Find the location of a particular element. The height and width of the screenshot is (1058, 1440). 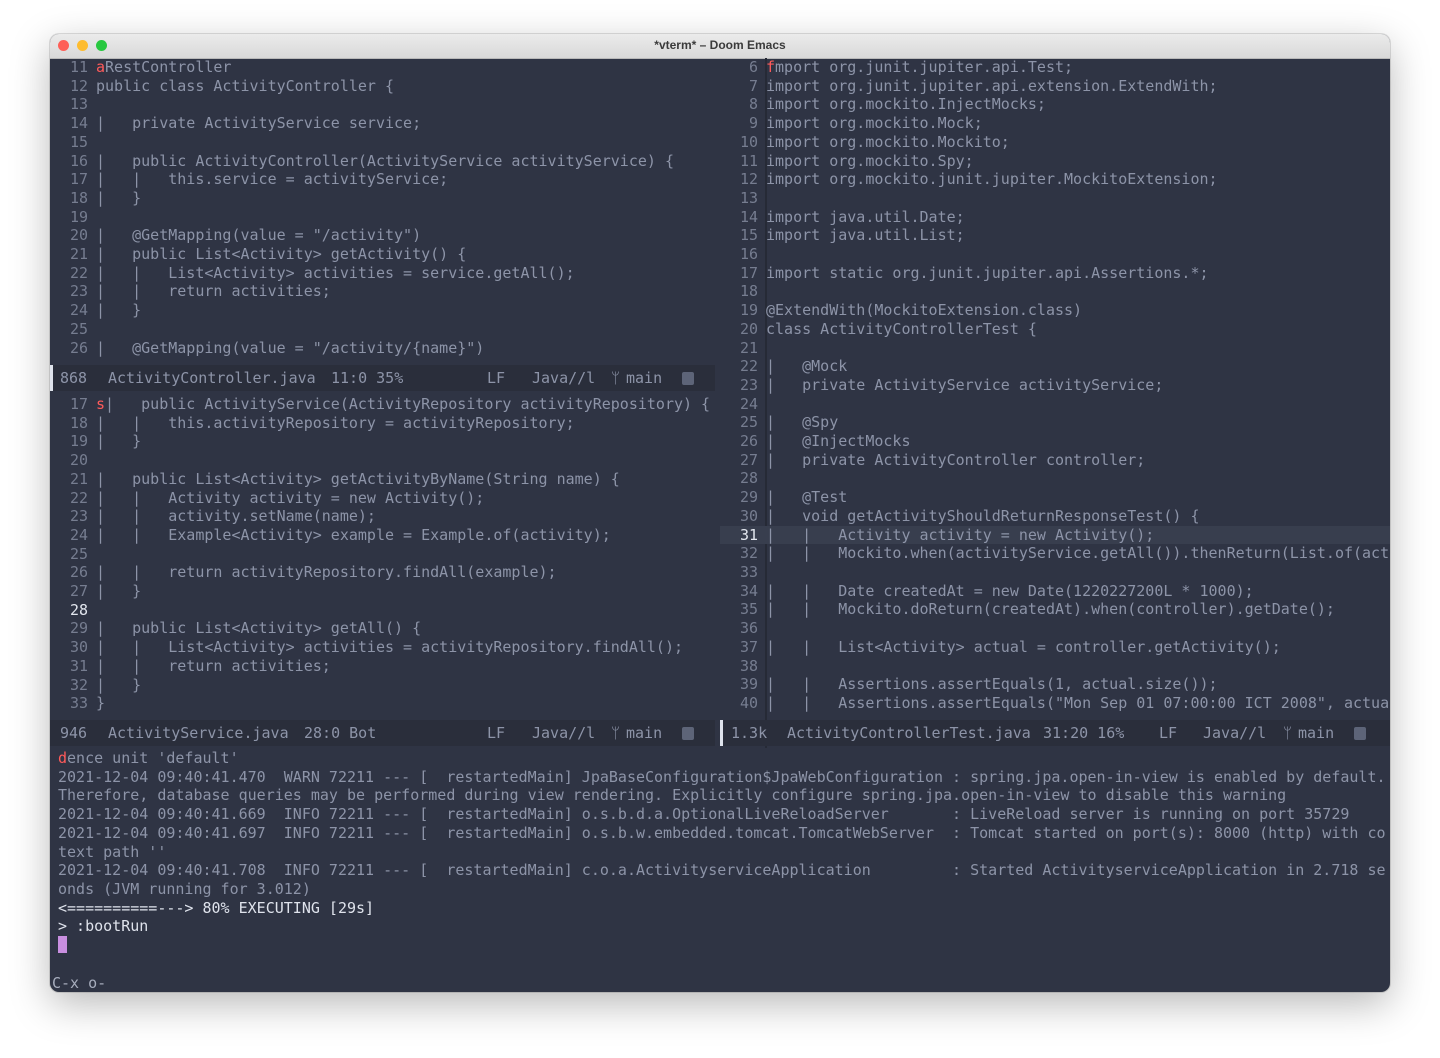

code-line: 16 is located at coordinates (1055, 254).